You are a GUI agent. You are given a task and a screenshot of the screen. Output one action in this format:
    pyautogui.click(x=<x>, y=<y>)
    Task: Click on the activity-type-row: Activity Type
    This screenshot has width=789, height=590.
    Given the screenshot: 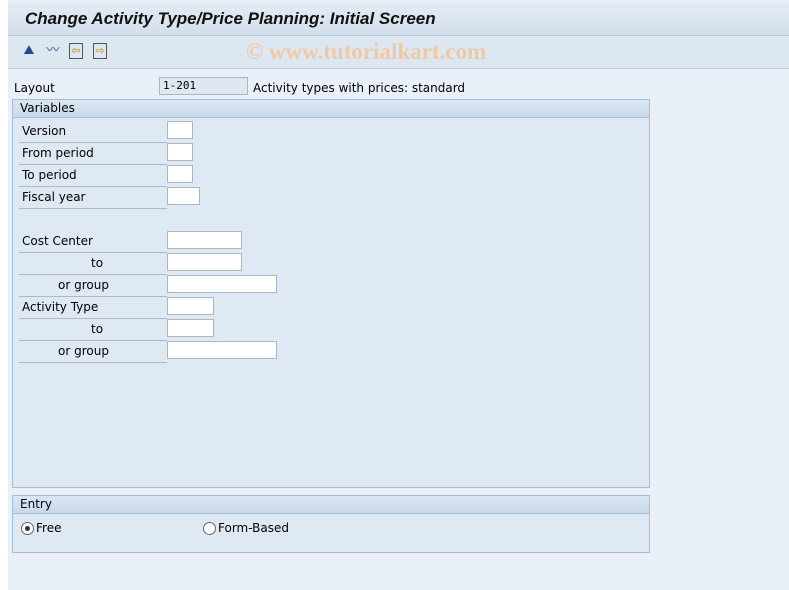 What is the action you would take?
    pyautogui.click(x=93, y=308)
    